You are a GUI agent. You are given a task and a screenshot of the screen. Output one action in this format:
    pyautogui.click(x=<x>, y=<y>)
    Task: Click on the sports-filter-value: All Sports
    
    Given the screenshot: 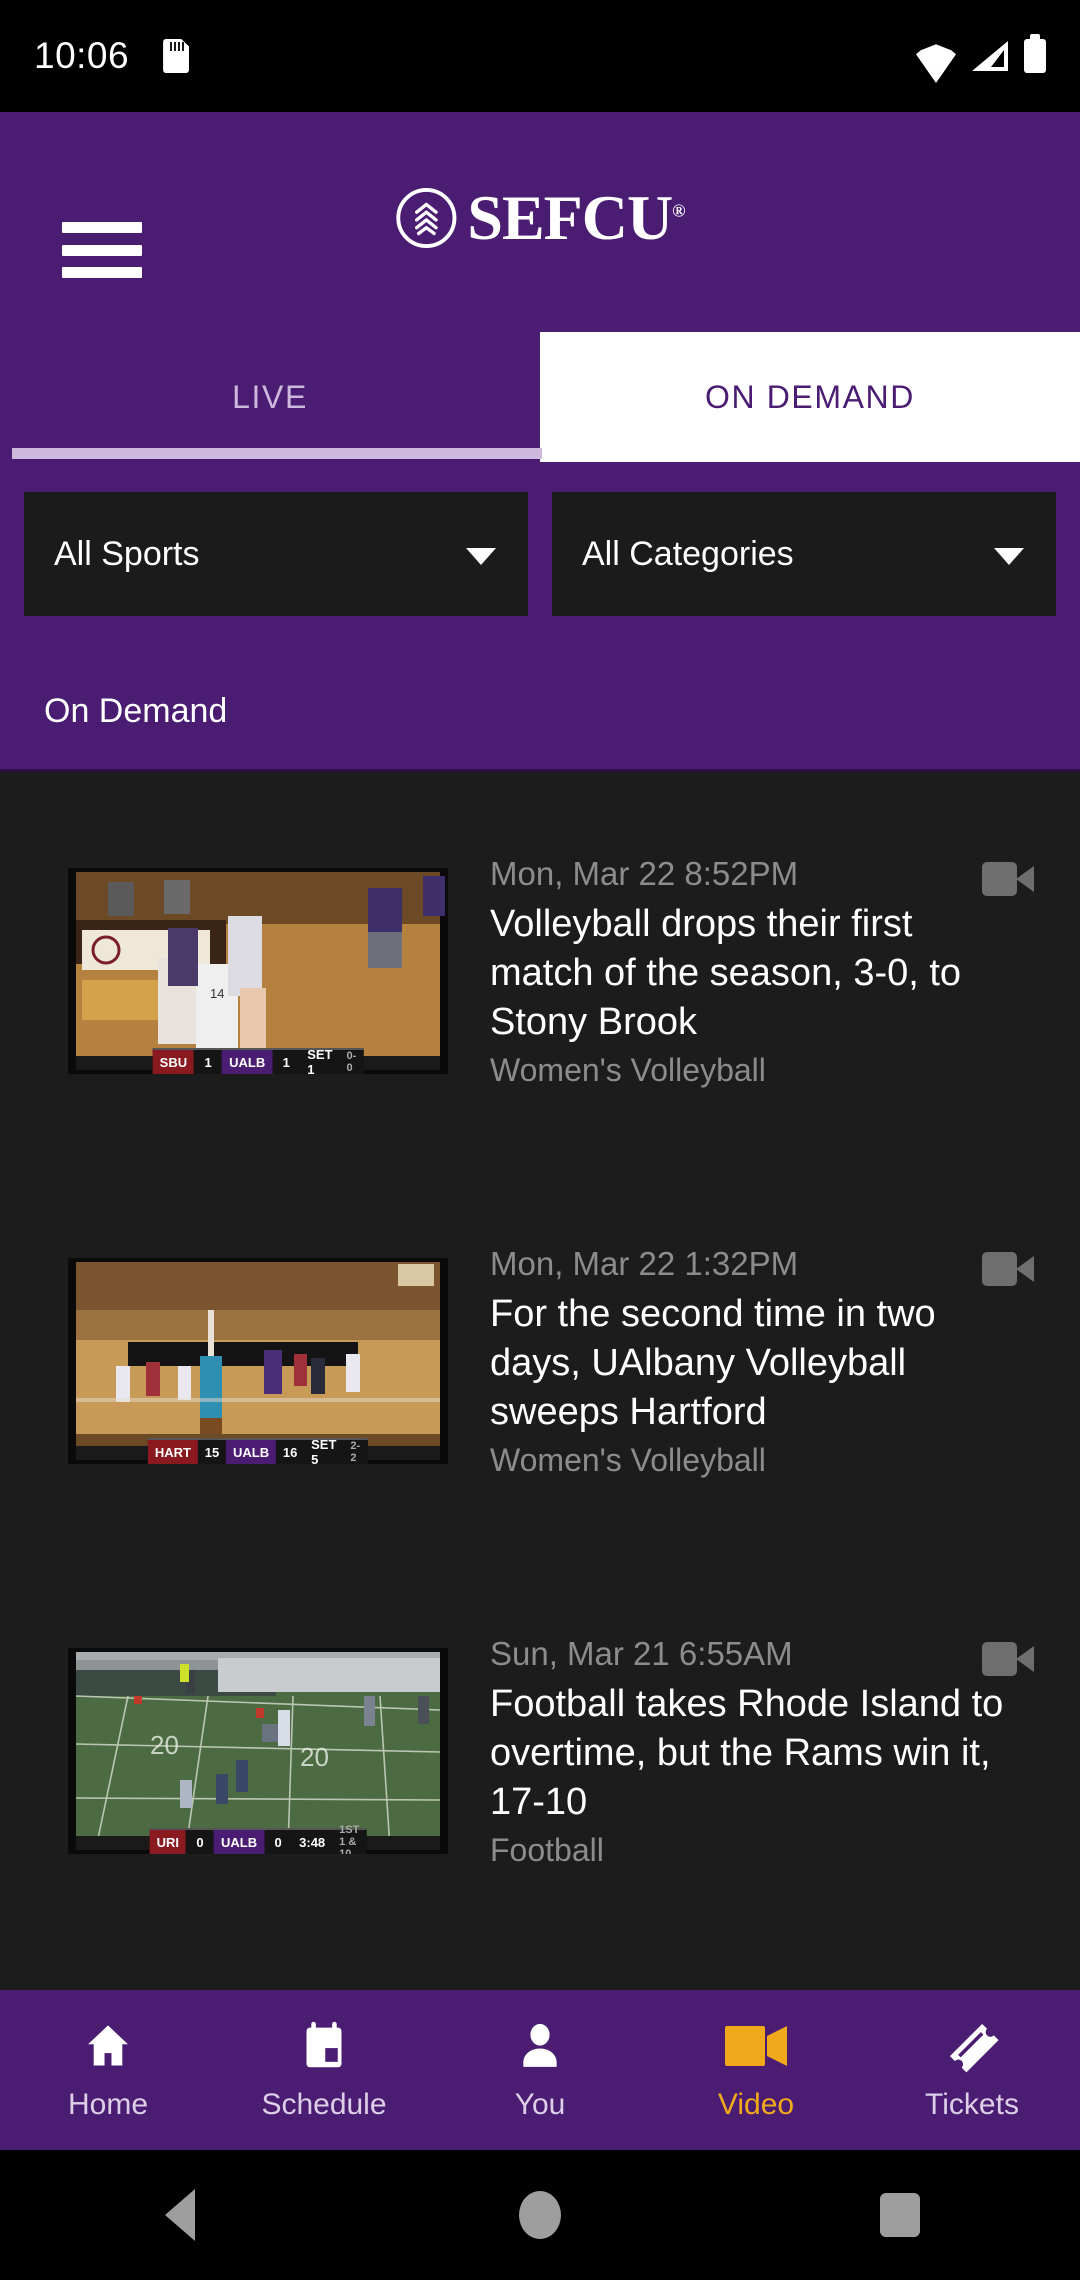 What is the action you would take?
    pyautogui.click(x=127, y=553)
    